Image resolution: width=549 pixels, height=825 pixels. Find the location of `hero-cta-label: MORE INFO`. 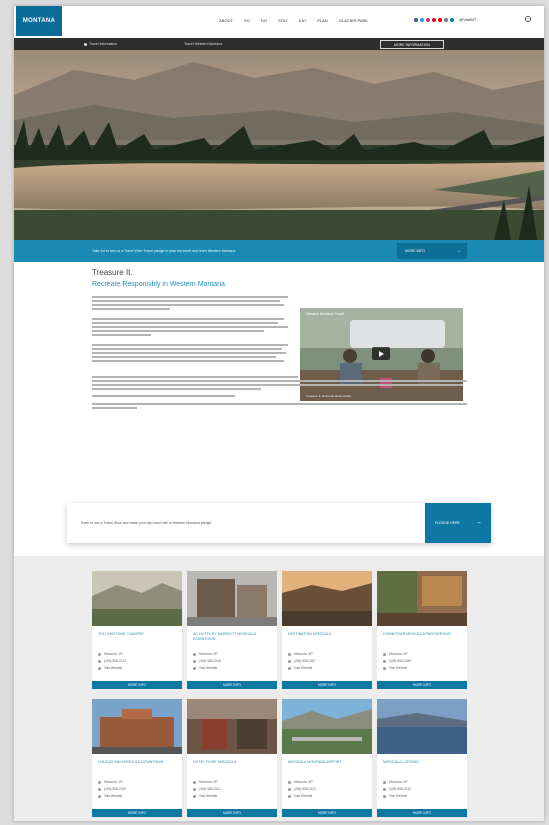

hero-cta-label: MORE INFO is located at coordinates (415, 251).